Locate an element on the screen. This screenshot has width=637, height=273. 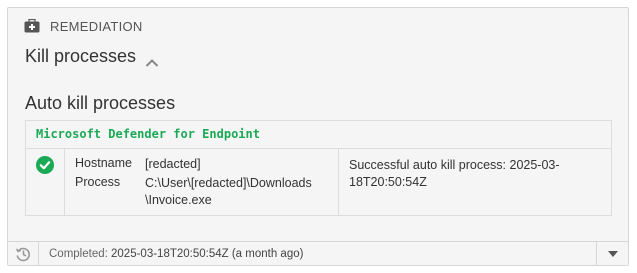
subsection-title: Auto kill processes is located at coordinates (100, 103).